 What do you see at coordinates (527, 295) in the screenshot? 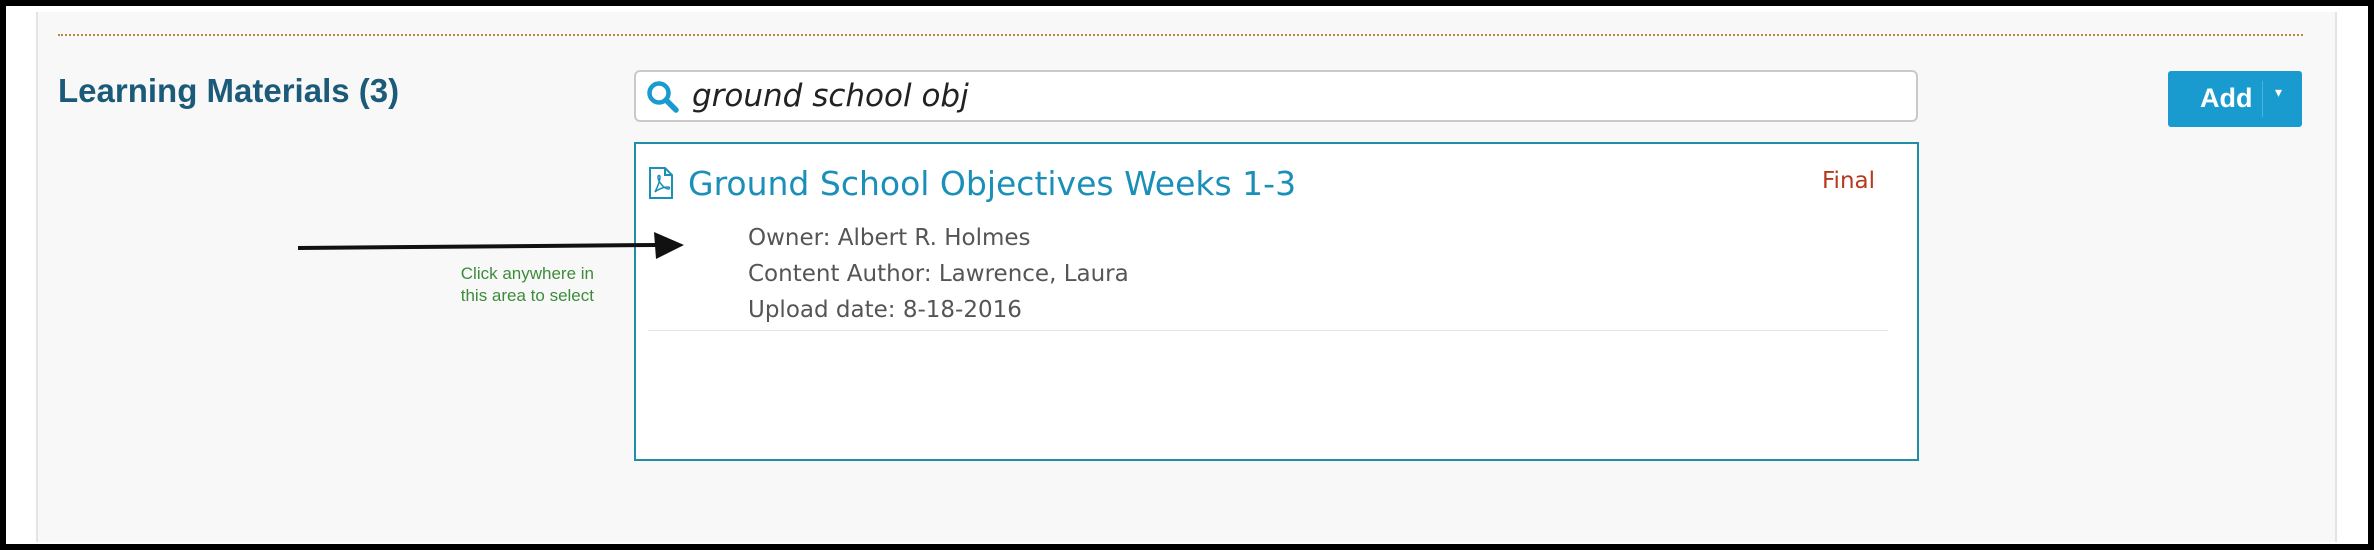
I see `annotation-line-2: this area to select` at bounding box center [527, 295].